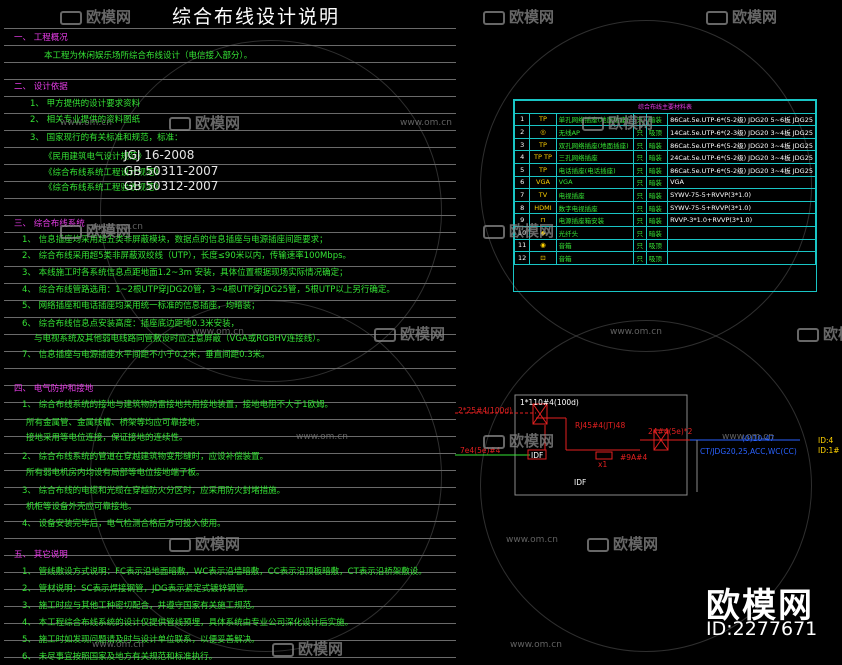  What do you see at coordinates (826, 440) in the screenshot?
I see `diagram-label: ID:4` at bounding box center [826, 440].